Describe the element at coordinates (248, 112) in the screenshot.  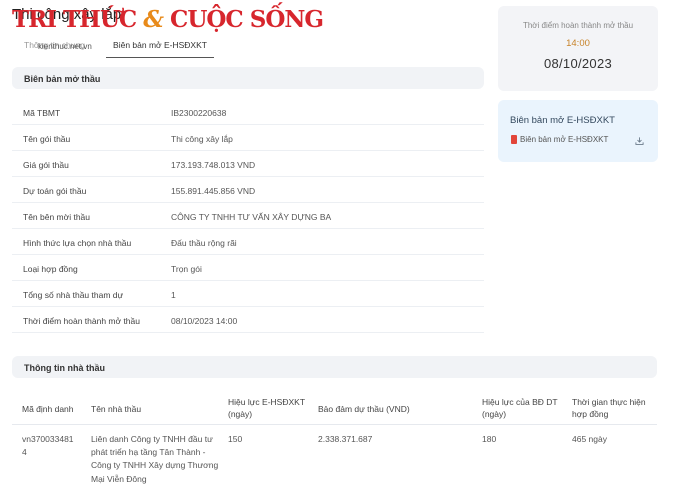
I see `info-row: Mã TBMT IB2300220638` at that location.